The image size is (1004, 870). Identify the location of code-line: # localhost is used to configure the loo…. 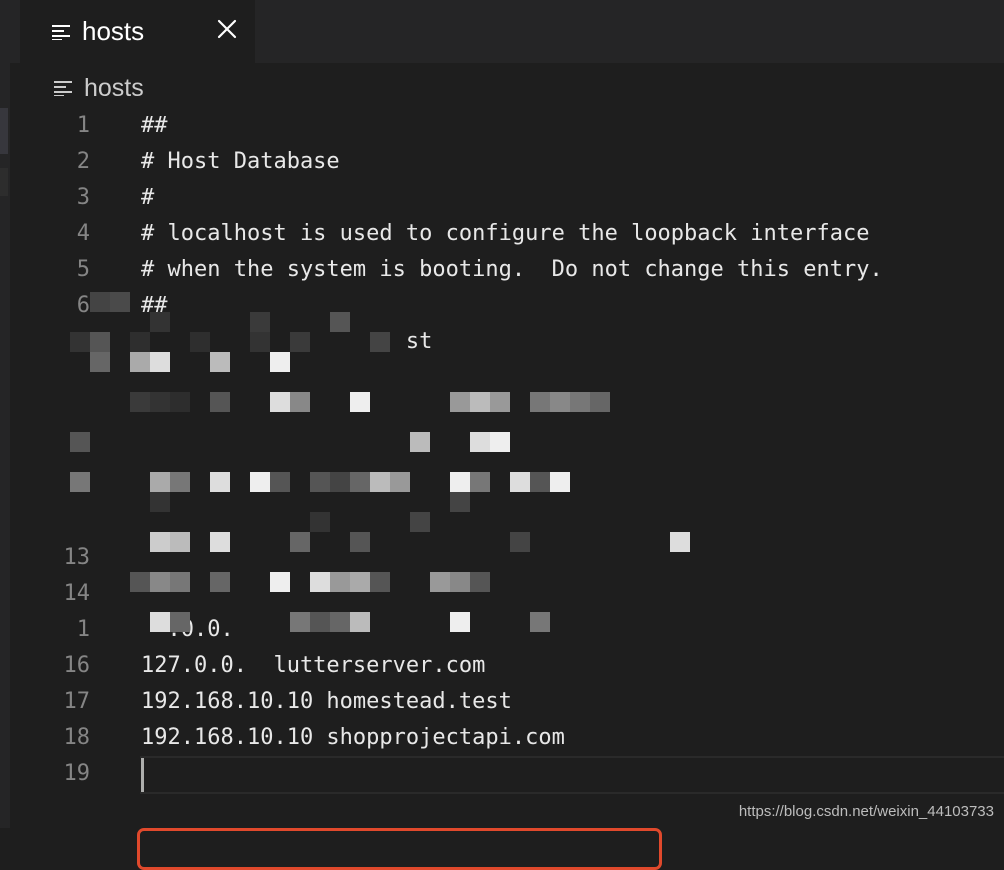
(572, 234).